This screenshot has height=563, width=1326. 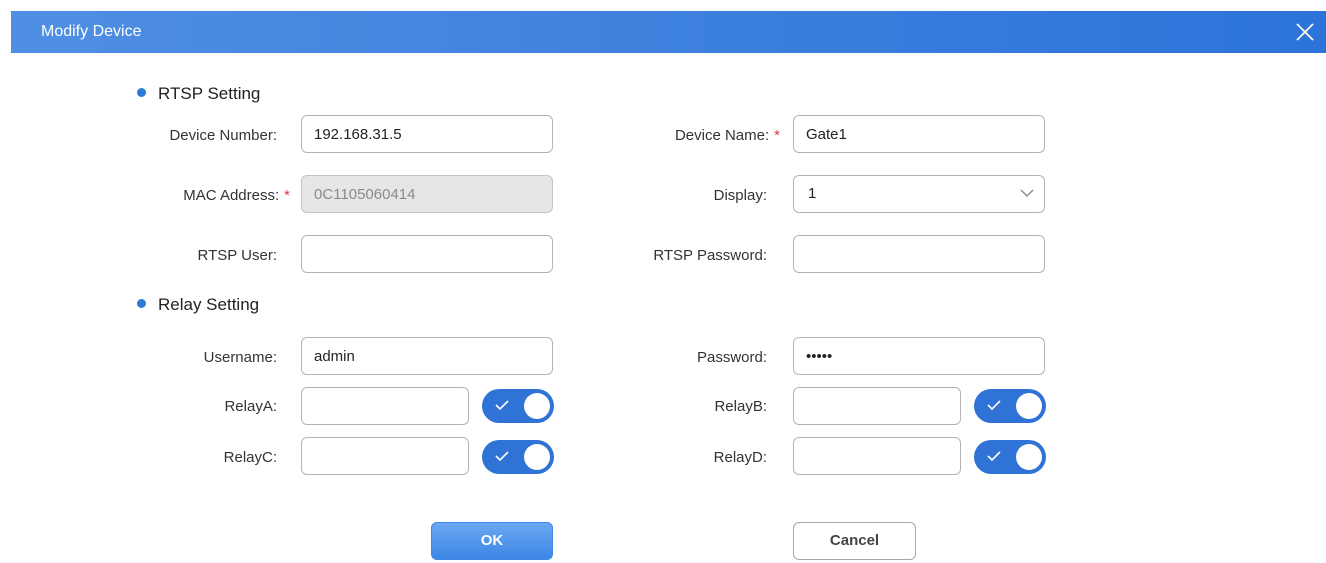 I want to click on relay-a-input, so click(x=385, y=406).